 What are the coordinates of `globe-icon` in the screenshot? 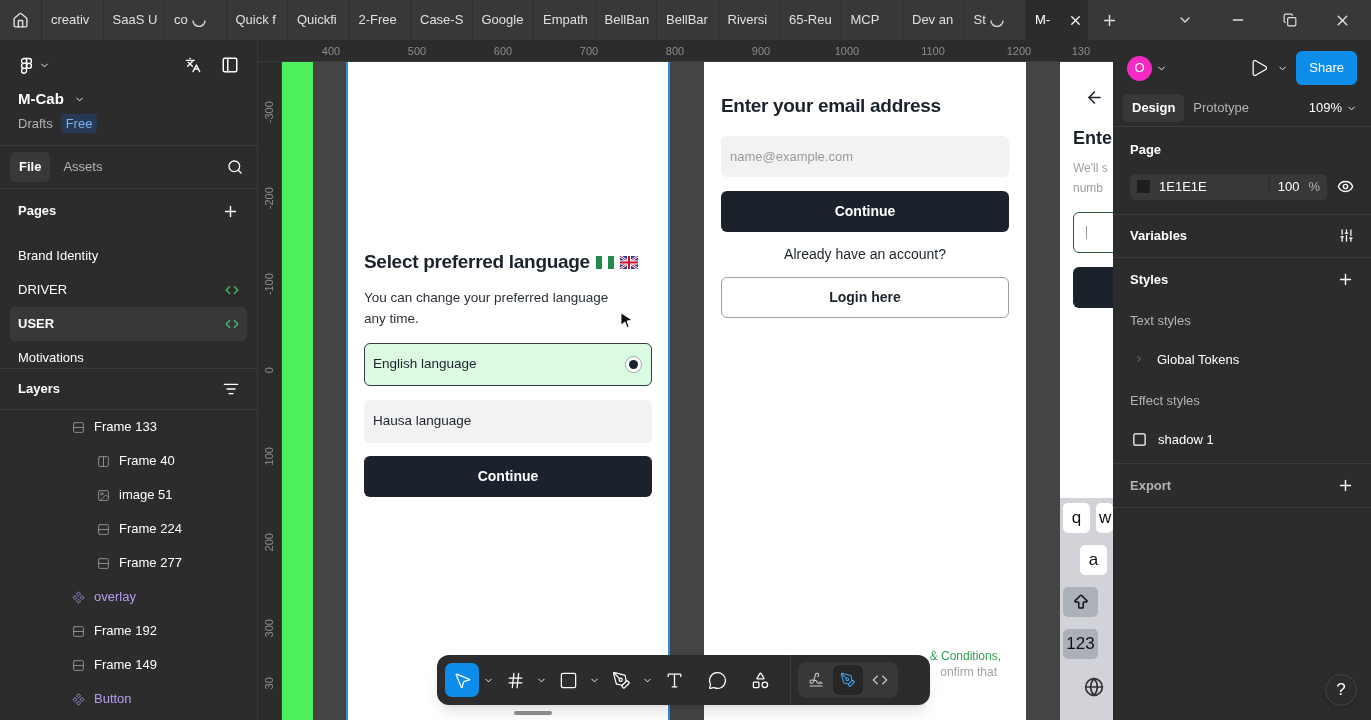 It's located at (1094, 687).